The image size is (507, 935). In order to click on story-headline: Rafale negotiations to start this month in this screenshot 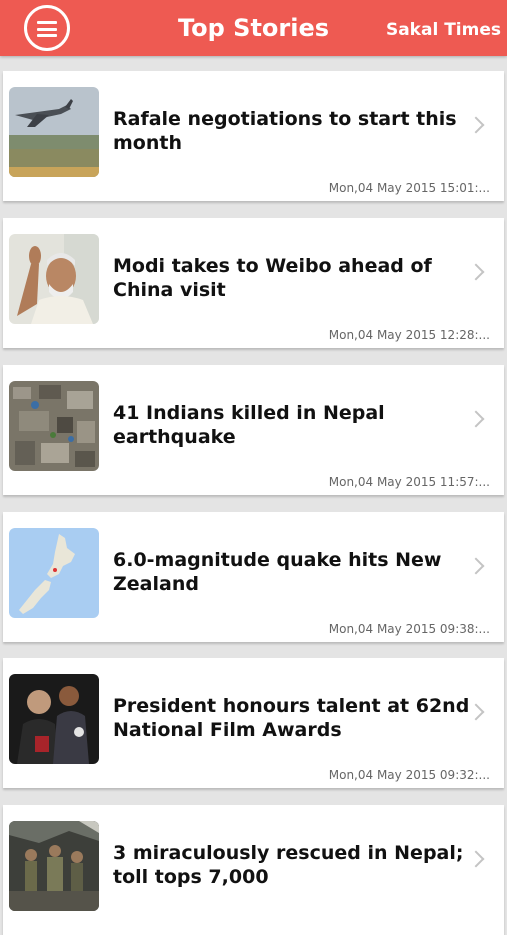, I will do `click(285, 131)`.